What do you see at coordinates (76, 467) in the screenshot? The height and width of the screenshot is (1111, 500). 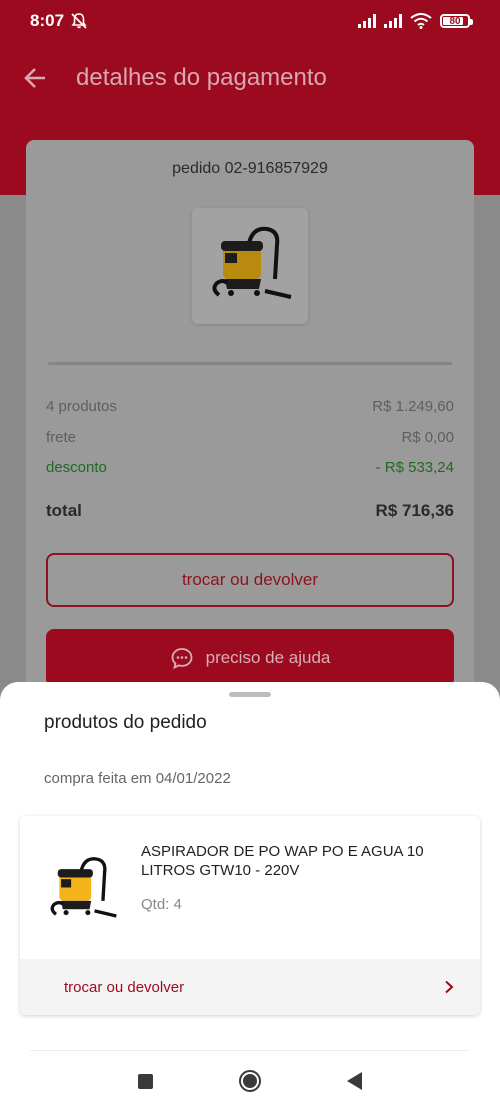 I see `discount-label: desconto` at bounding box center [76, 467].